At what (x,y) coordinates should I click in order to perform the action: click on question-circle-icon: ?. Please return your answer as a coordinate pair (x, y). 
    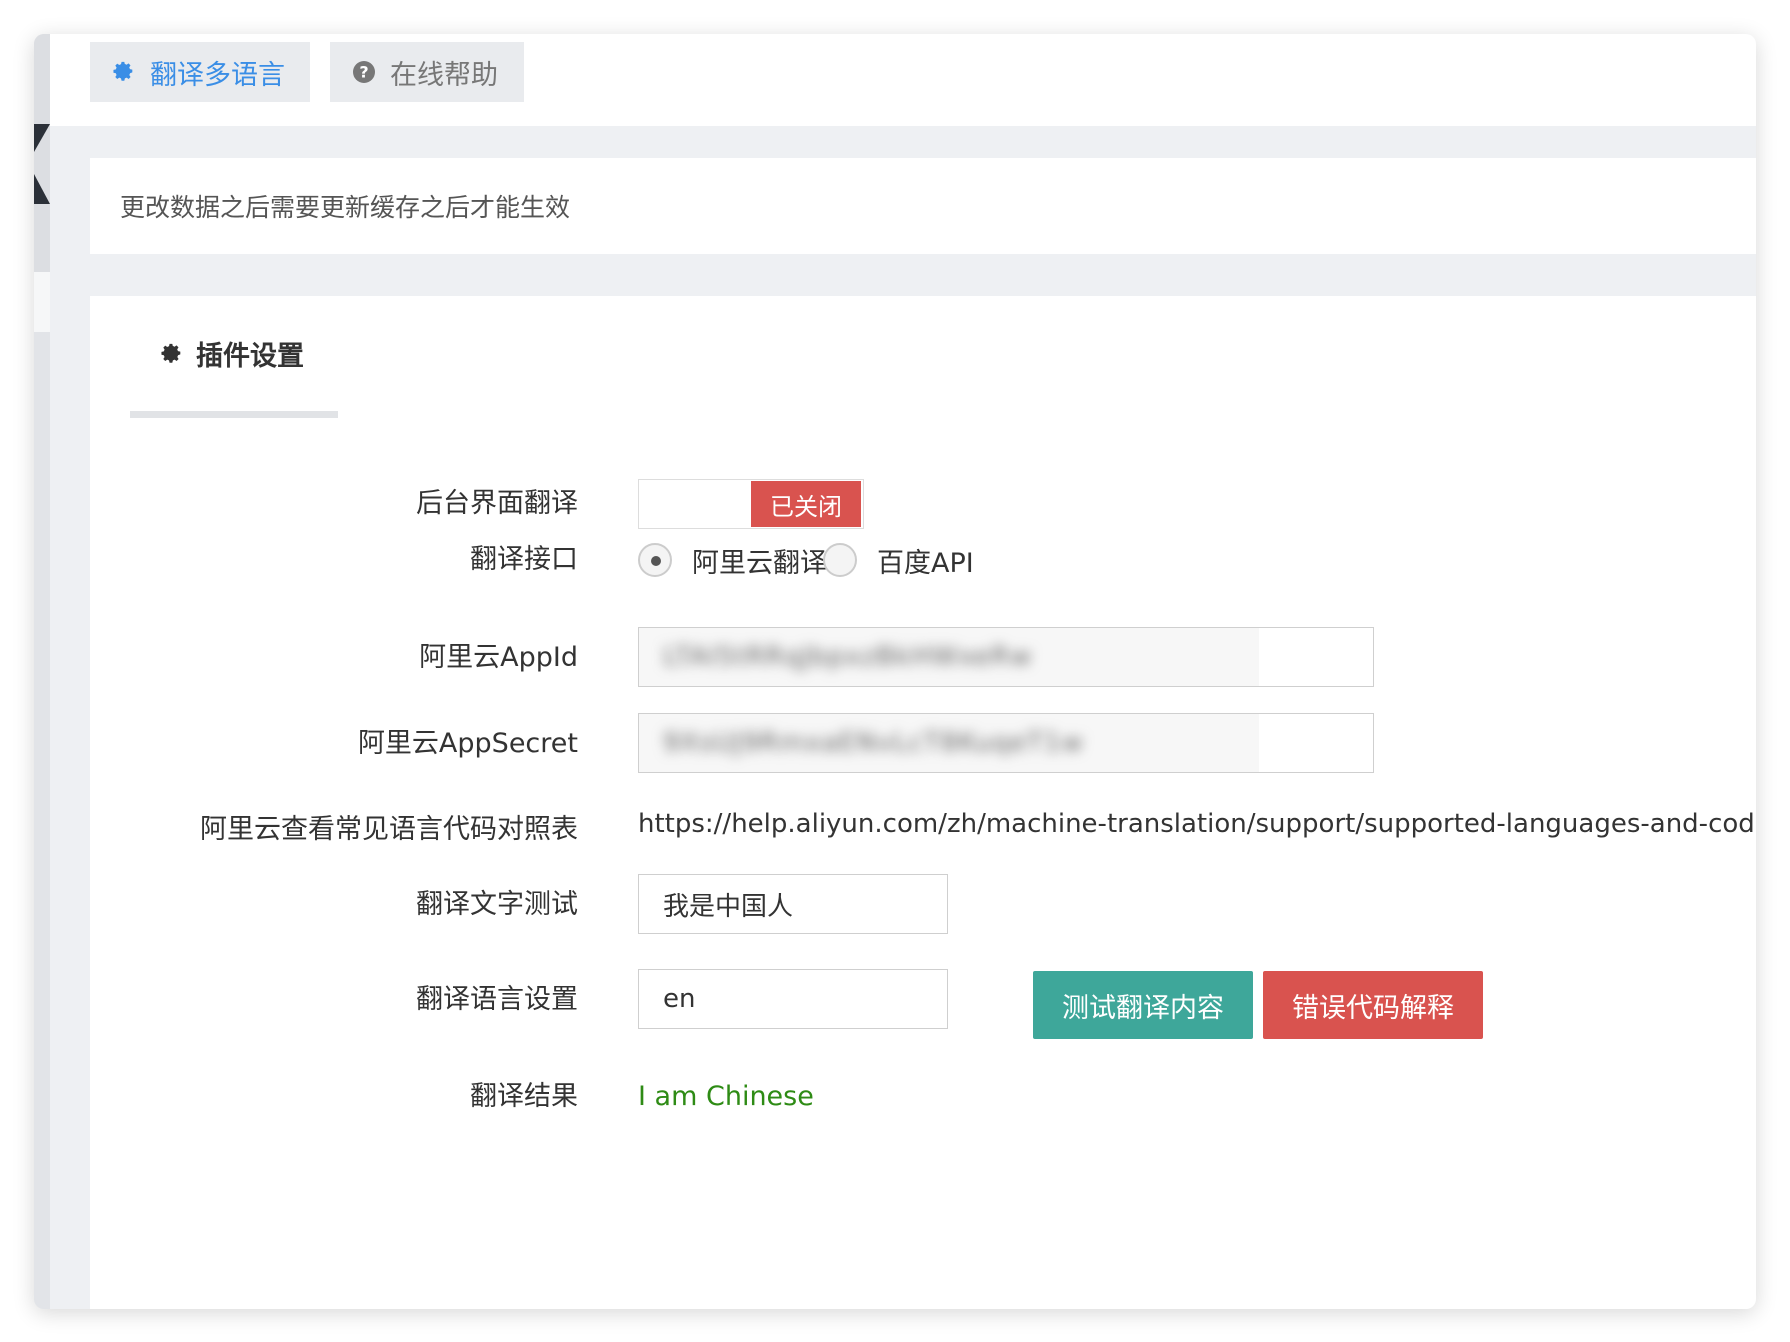
    Looking at the image, I should click on (364, 72).